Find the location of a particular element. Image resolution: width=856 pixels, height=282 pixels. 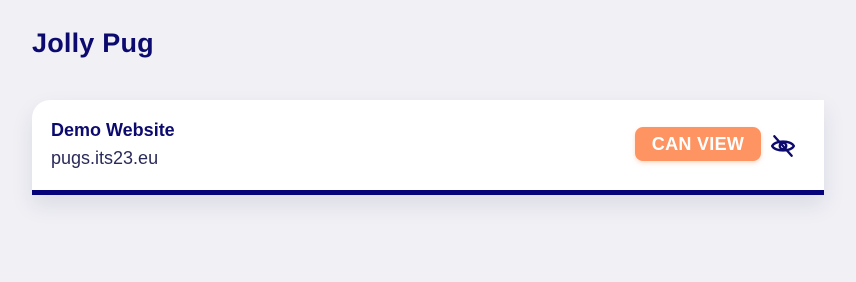

page-title: Jolly Pug is located at coordinates (93, 43).